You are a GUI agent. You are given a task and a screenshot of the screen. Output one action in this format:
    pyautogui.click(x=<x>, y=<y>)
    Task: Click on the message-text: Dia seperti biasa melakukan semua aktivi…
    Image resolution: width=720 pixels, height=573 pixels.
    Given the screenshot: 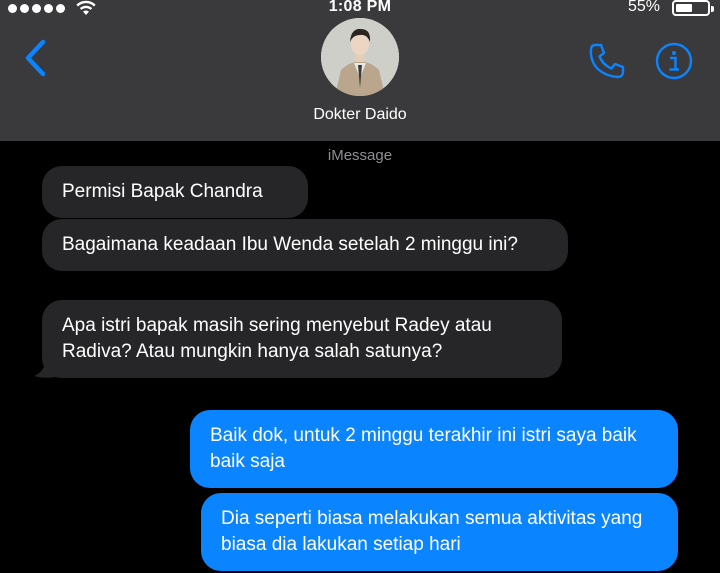 What is the action you would take?
    pyautogui.click(x=432, y=531)
    